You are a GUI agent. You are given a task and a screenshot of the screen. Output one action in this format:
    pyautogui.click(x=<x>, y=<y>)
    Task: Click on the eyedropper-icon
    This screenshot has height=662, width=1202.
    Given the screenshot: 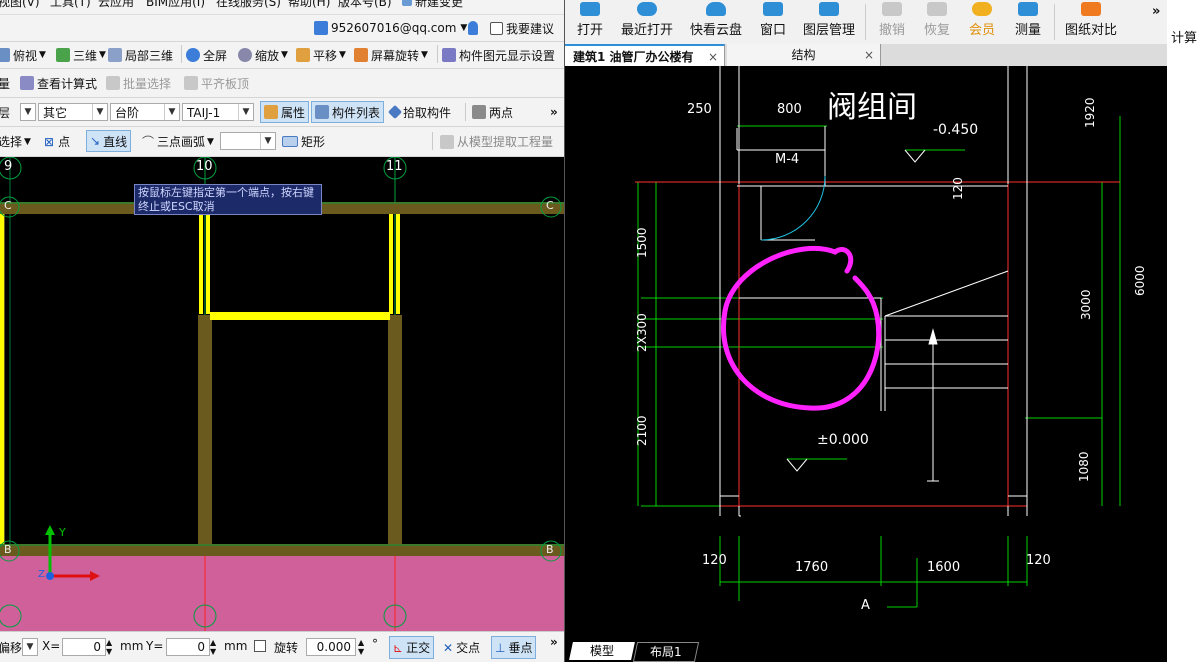 What is the action you would take?
    pyautogui.click(x=395, y=112)
    